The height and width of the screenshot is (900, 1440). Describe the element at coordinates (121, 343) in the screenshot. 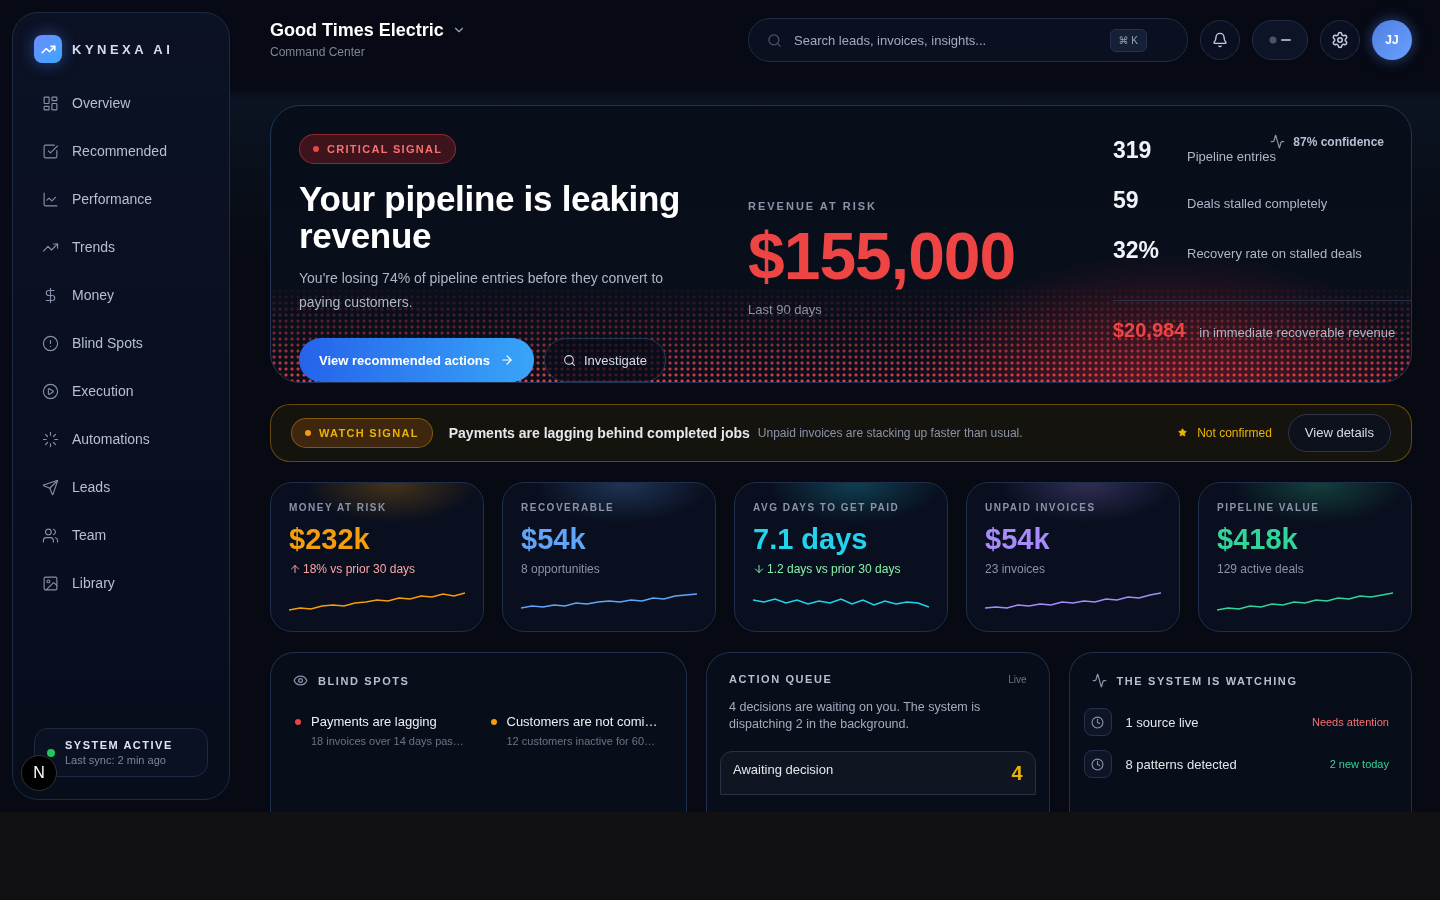

I see `nav-item: Blind Spots` at that location.